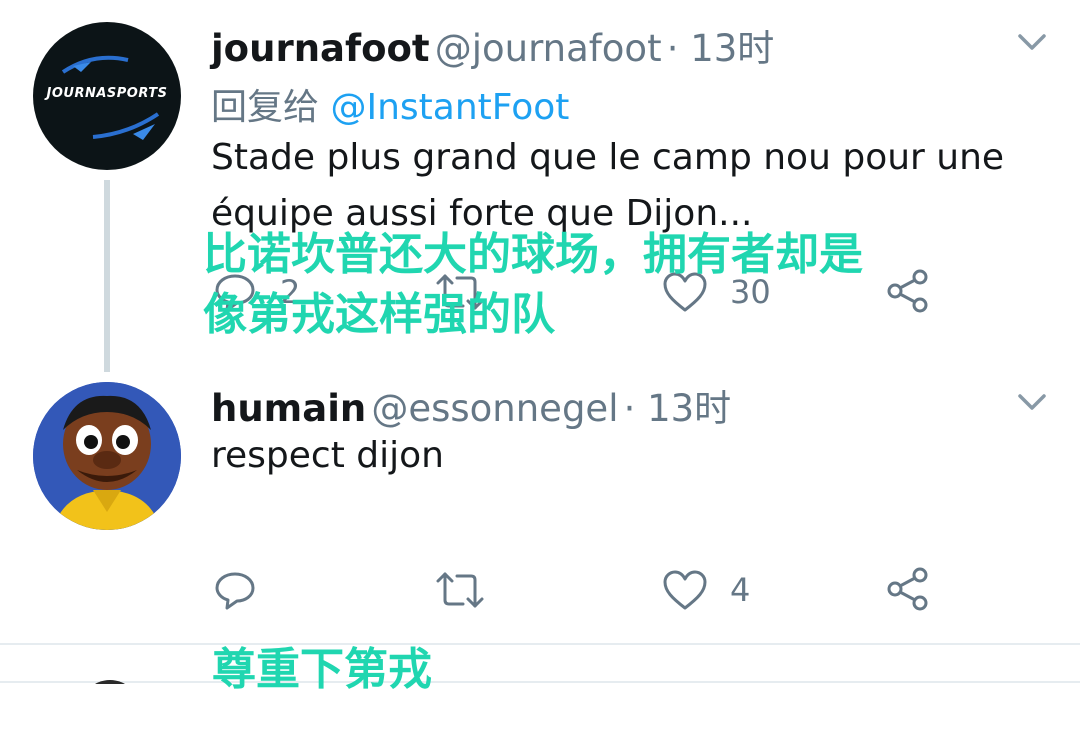 The image size is (1080, 752). Describe the element at coordinates (327, 455) in the screenshot. I see `tweet2-text: respect dijon` at that location.